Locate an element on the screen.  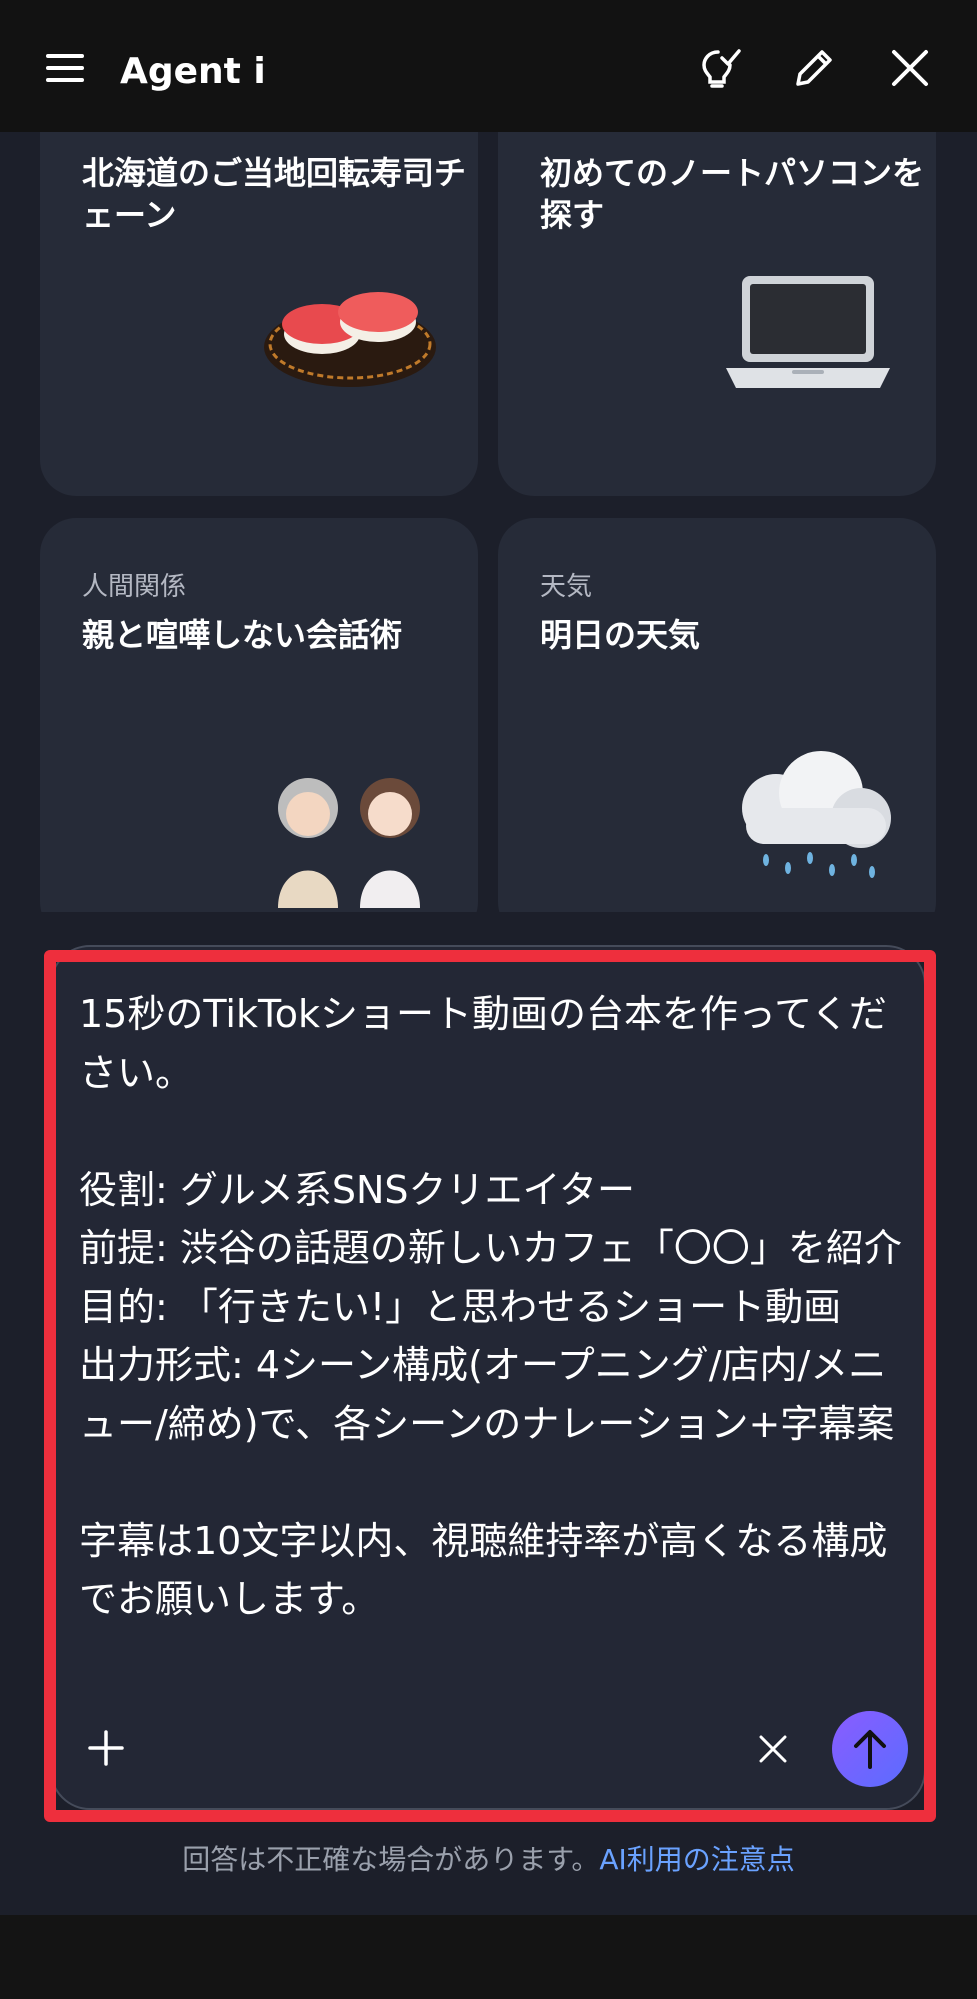
card-category: 人間関係 is located at coordinates (134, 587).